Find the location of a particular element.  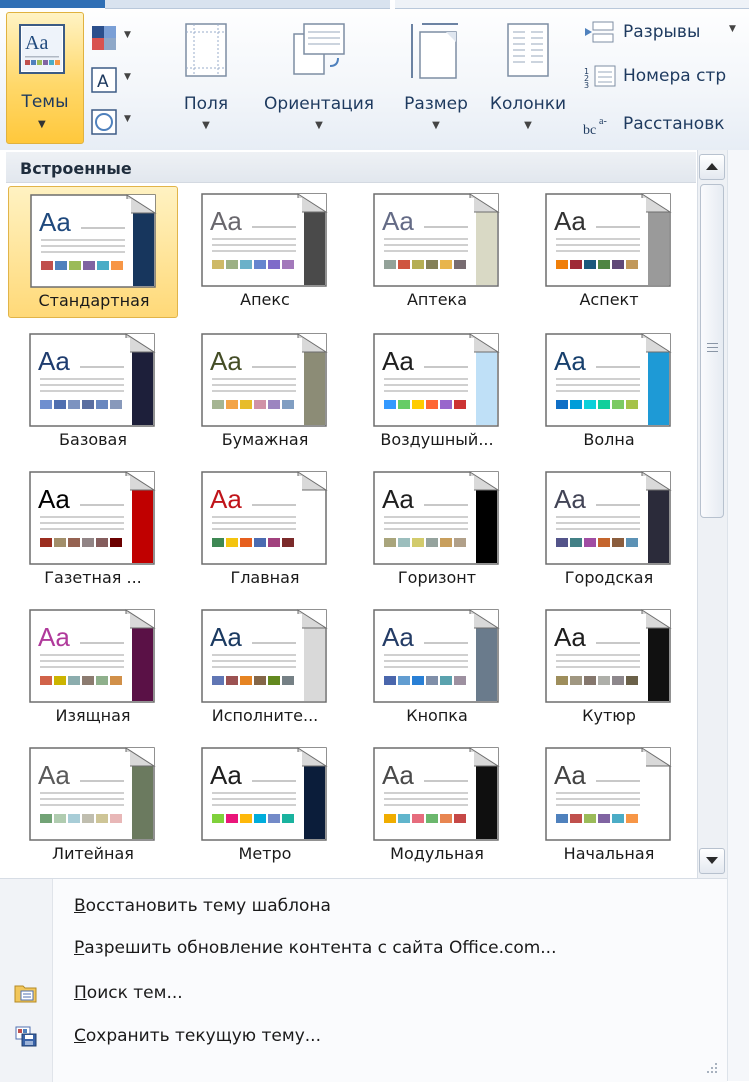

theme-tile: Aa Волна is located at coordinates (609, 392).